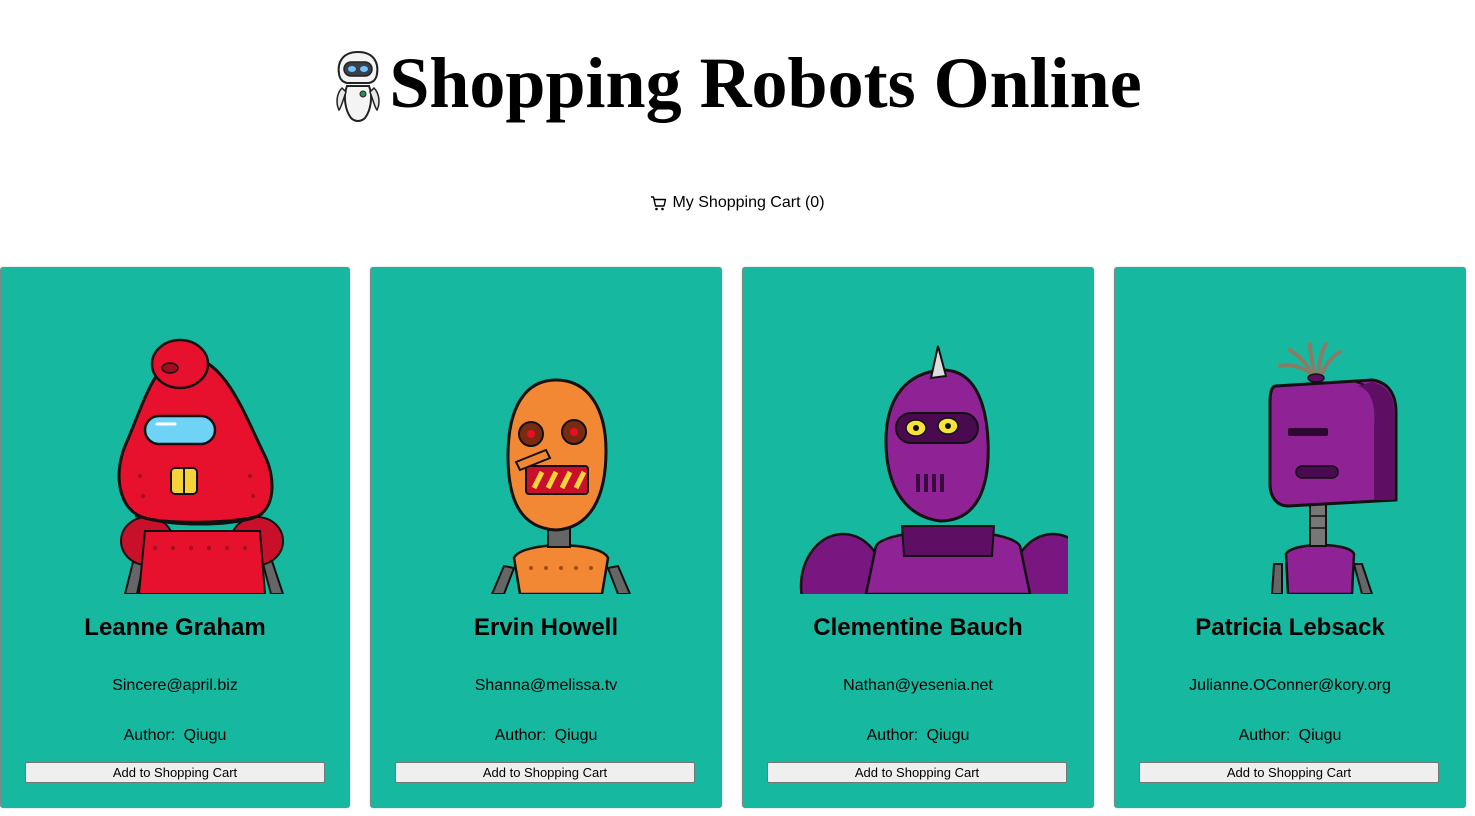 The width and height of the screenshot is (1475, 816). I want to click on robot-name: Patricia Lebsack, so click(1290, 627).